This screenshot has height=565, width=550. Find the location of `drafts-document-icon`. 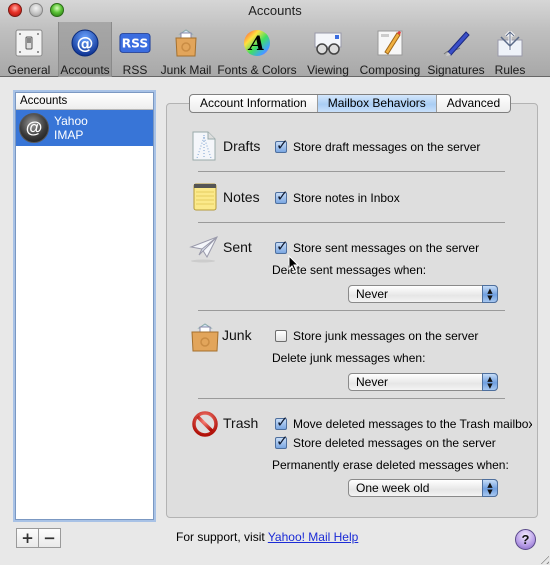

drafts-document-icon is located at coordinates (206, 146).